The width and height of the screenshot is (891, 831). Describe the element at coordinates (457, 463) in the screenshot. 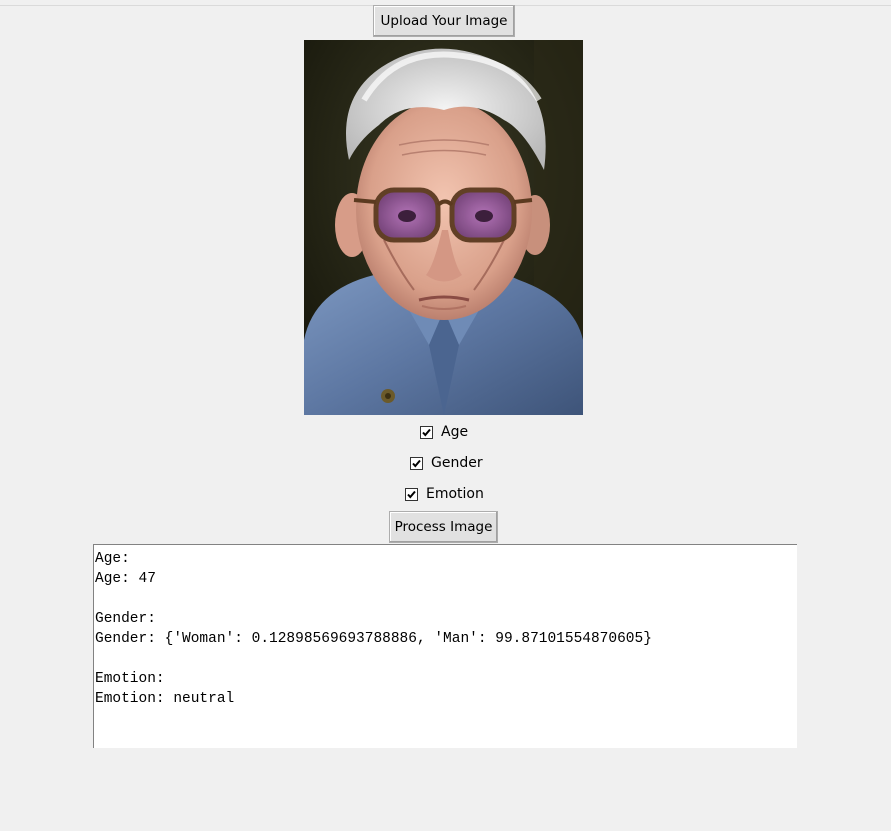

I see `gender-label: Gender` at that location.